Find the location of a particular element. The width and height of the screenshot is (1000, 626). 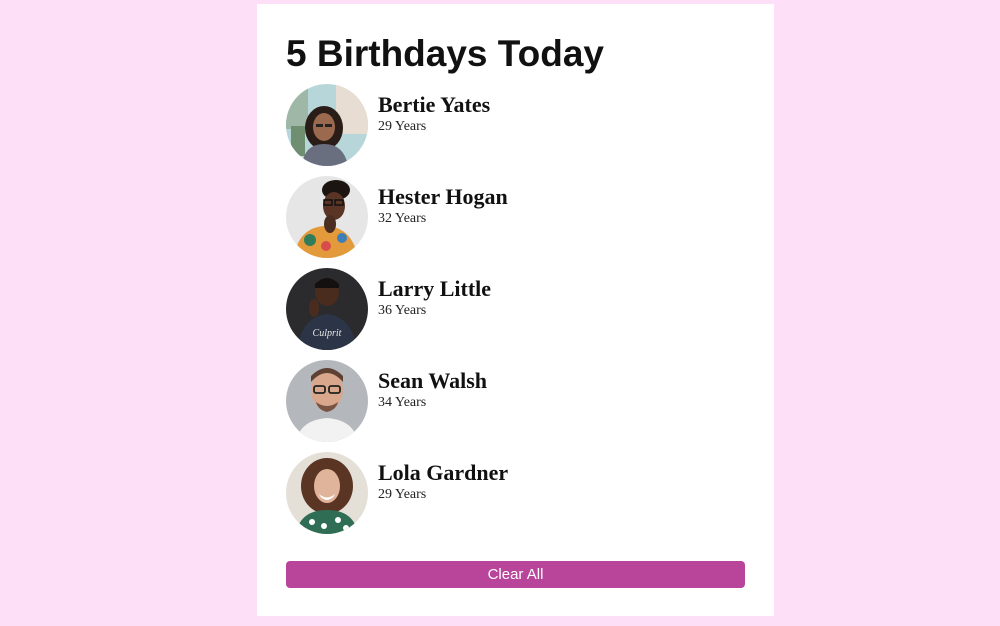

svg-text: Culprit is located at coordinates (327, 333).